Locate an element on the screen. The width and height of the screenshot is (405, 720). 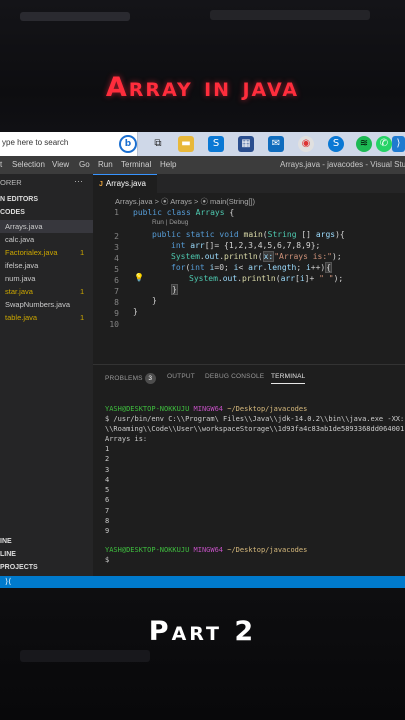
store-icon: ▦ is located at coordinates (246, 144).